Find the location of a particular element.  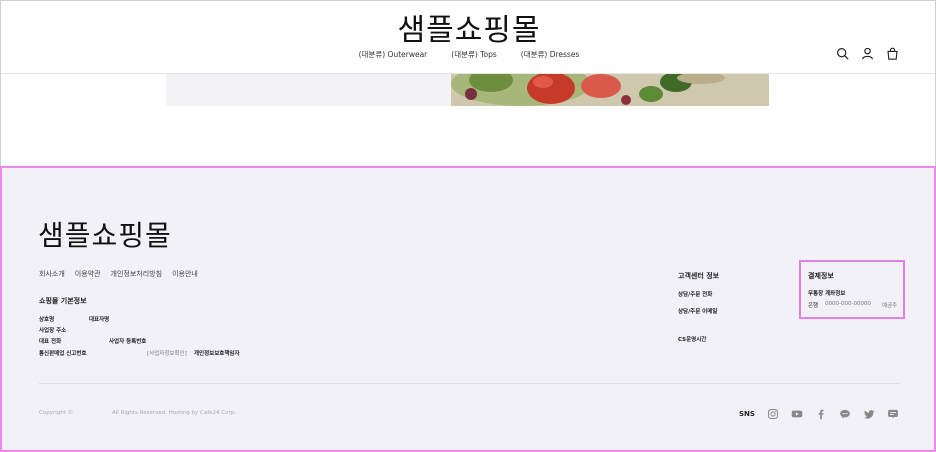

sns-label: SNS is located at coordinates (747, 414).